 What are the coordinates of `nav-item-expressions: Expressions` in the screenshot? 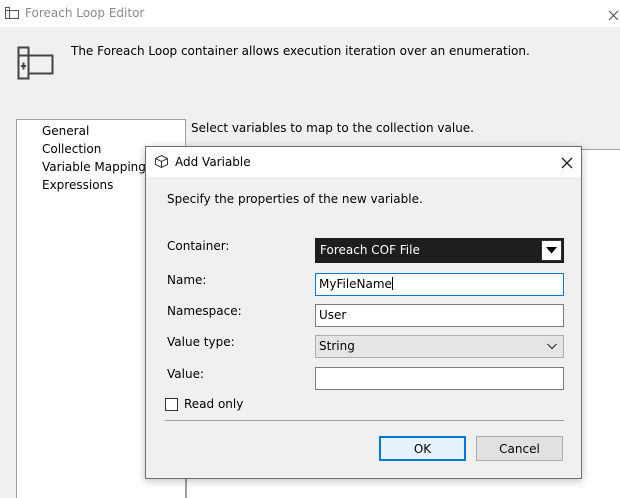 It's located at (77, 185).